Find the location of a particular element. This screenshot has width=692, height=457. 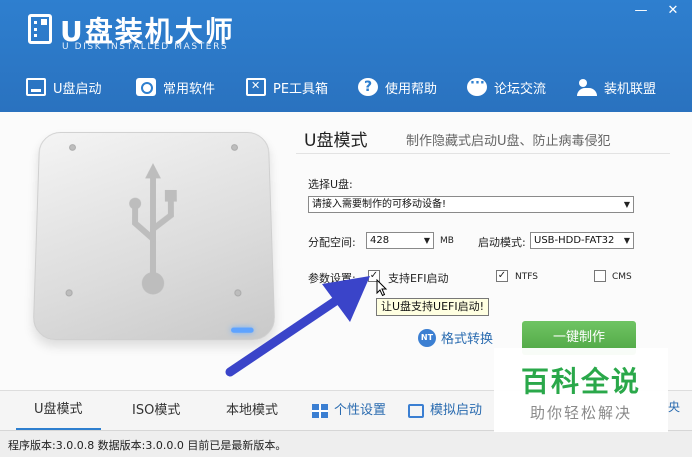

format-convert-button: NT 格式转换 is located at coordinates (455, 337).